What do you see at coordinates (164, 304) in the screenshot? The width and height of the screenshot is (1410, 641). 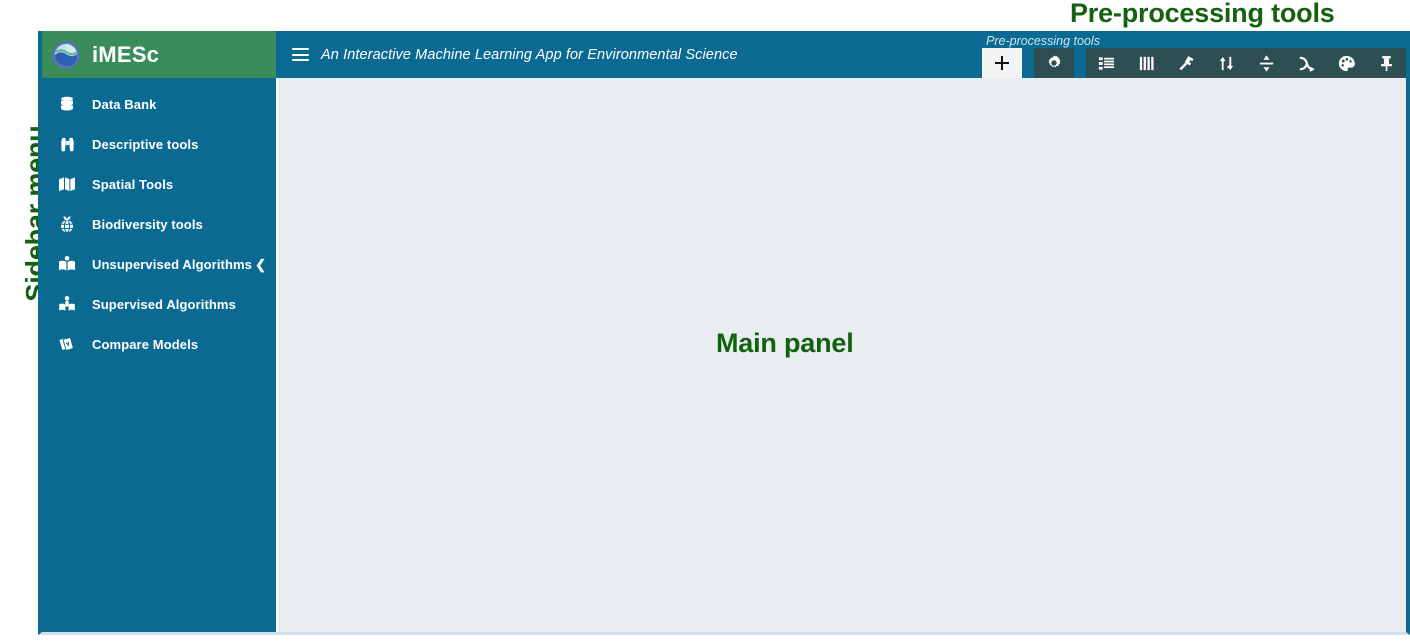 I see `sidebar-item-label: Supervised Algorithms` at bounding box center [164, 304].